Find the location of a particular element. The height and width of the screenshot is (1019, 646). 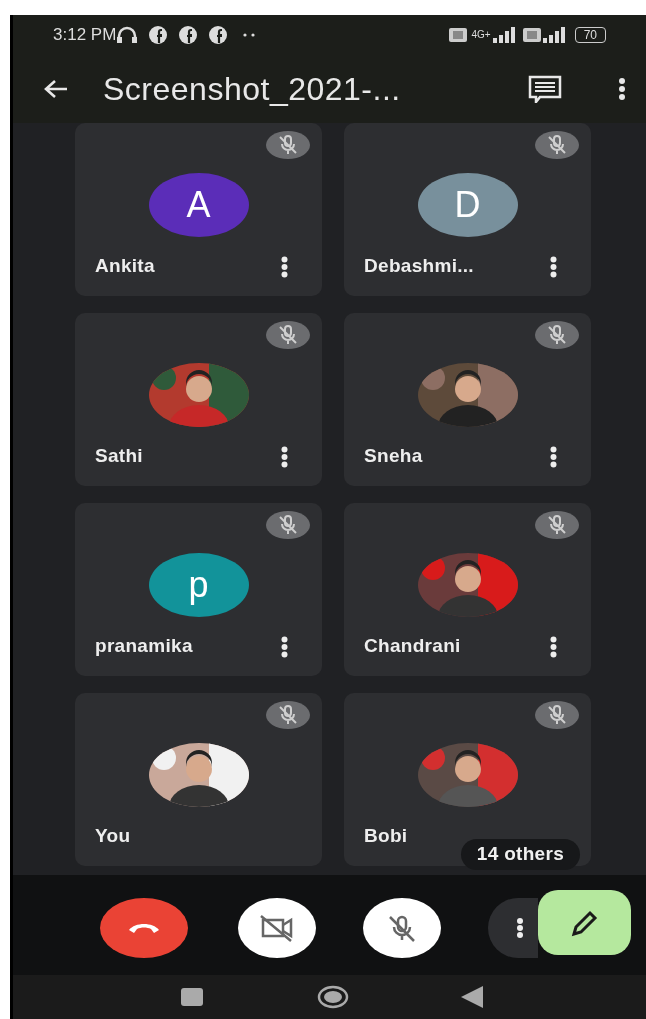

participant-name: Bobi is located at coordinates (386, 835).